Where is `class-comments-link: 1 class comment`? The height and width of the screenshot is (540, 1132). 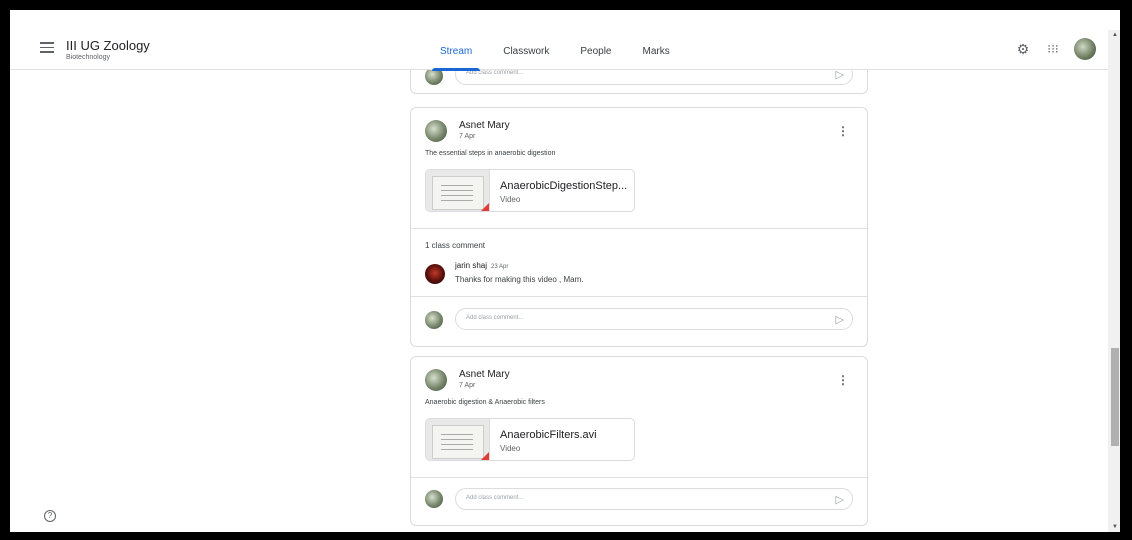
class-comments-link: 1 class comment is located at coordinates (455, 245).